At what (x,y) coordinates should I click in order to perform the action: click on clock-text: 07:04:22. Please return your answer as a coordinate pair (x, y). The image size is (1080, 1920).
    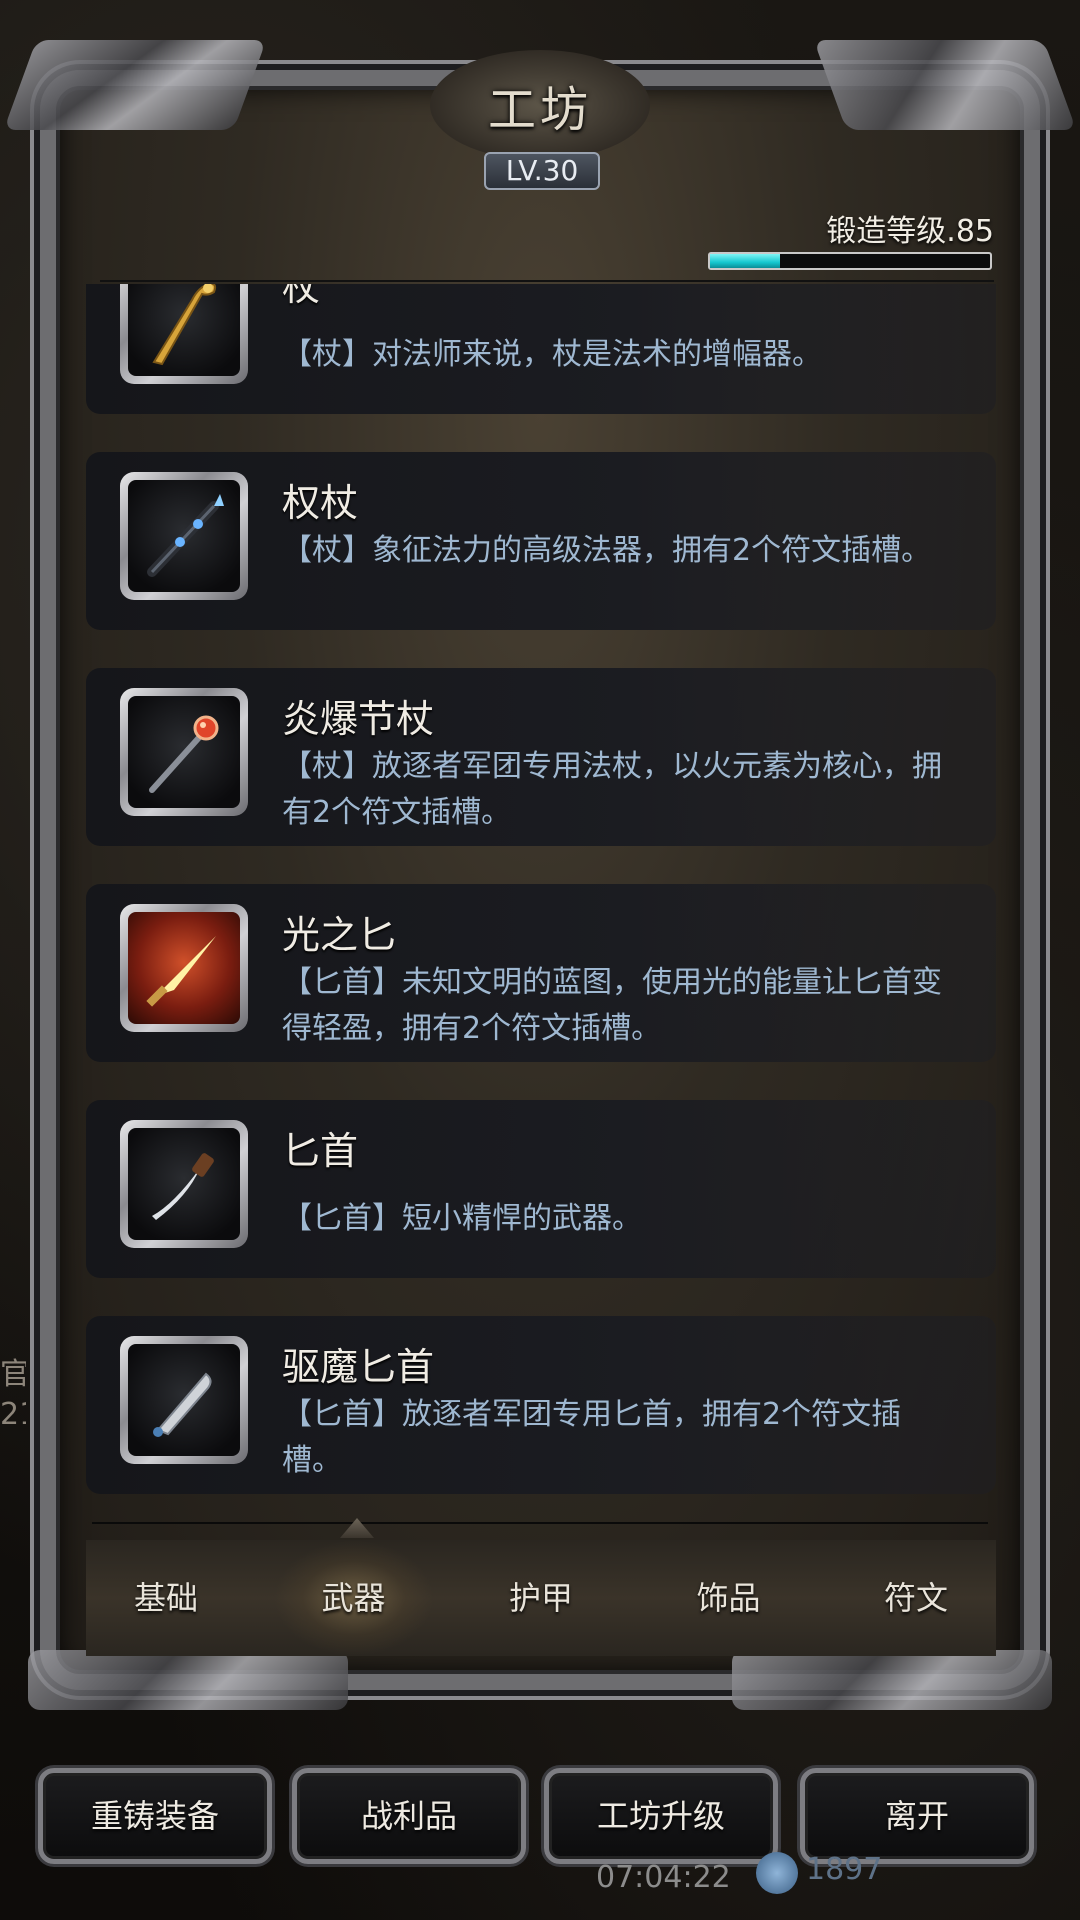
    Looking at the image, I should click on (663, 1877).